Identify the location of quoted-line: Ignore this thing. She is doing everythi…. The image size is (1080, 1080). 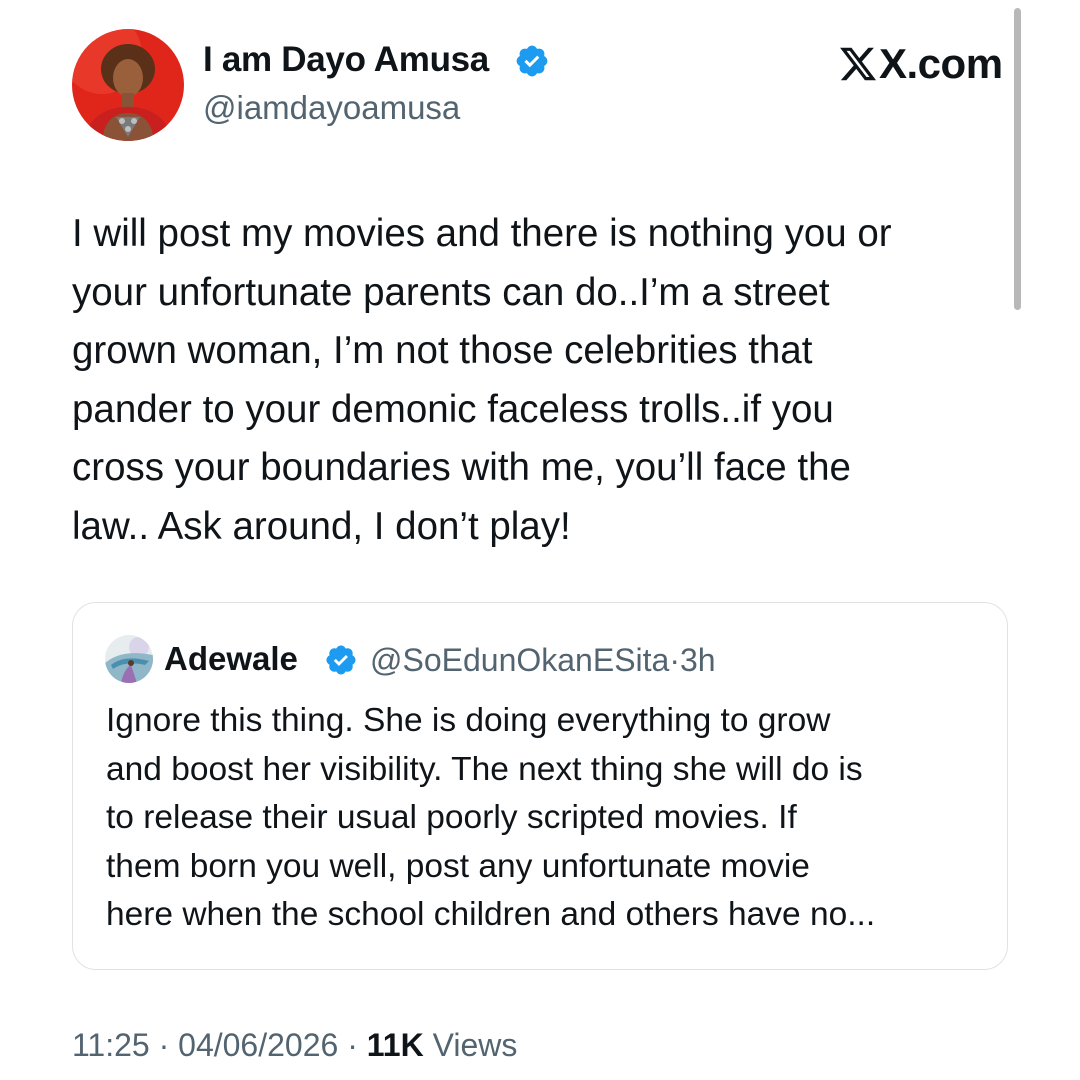
(468, 720).